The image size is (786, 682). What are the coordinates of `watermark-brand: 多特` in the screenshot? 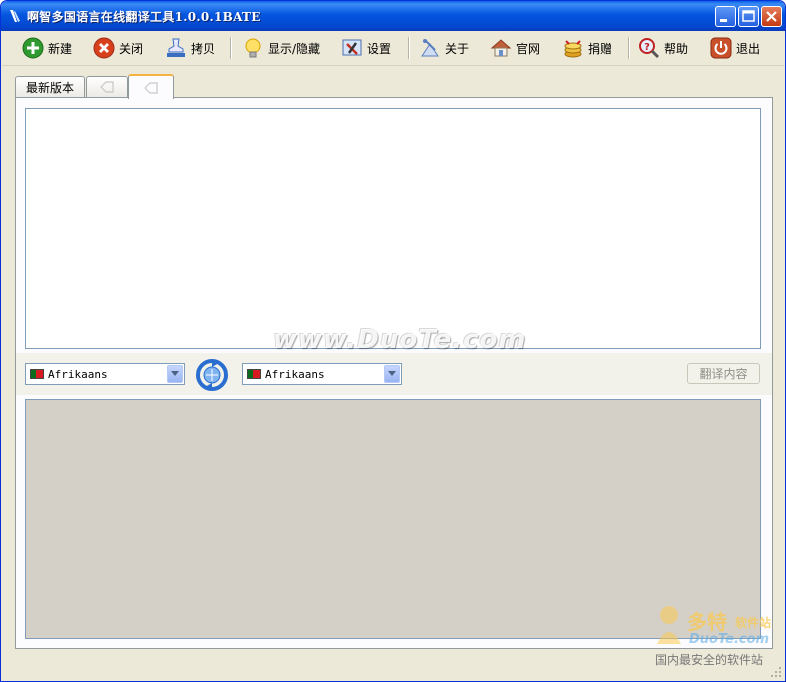 It's located at (707, 622).